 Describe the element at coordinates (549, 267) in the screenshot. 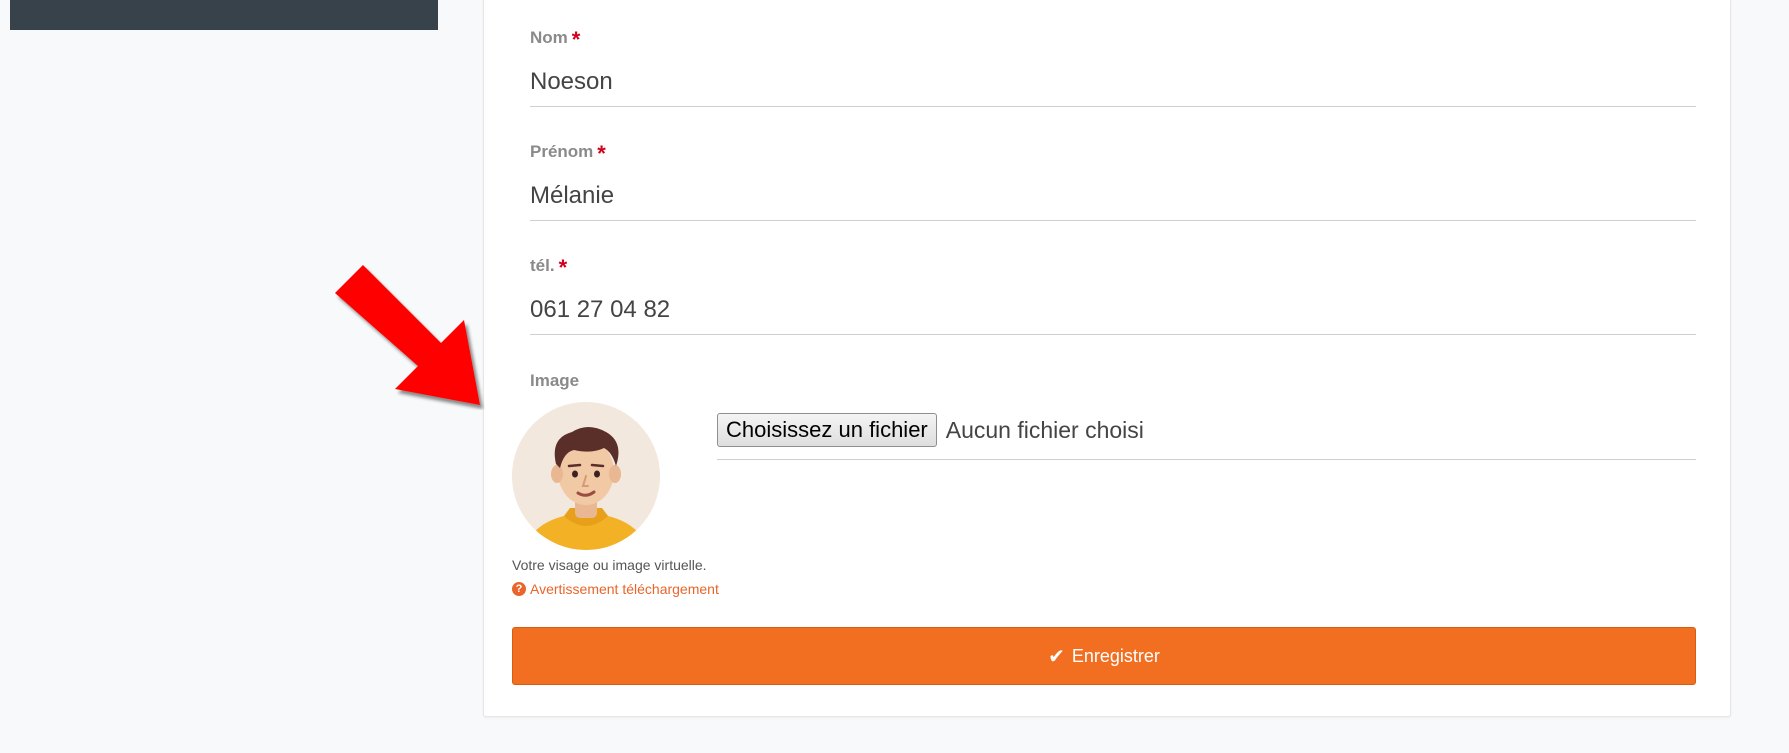

I see `tel-label: tél. *` at that location.